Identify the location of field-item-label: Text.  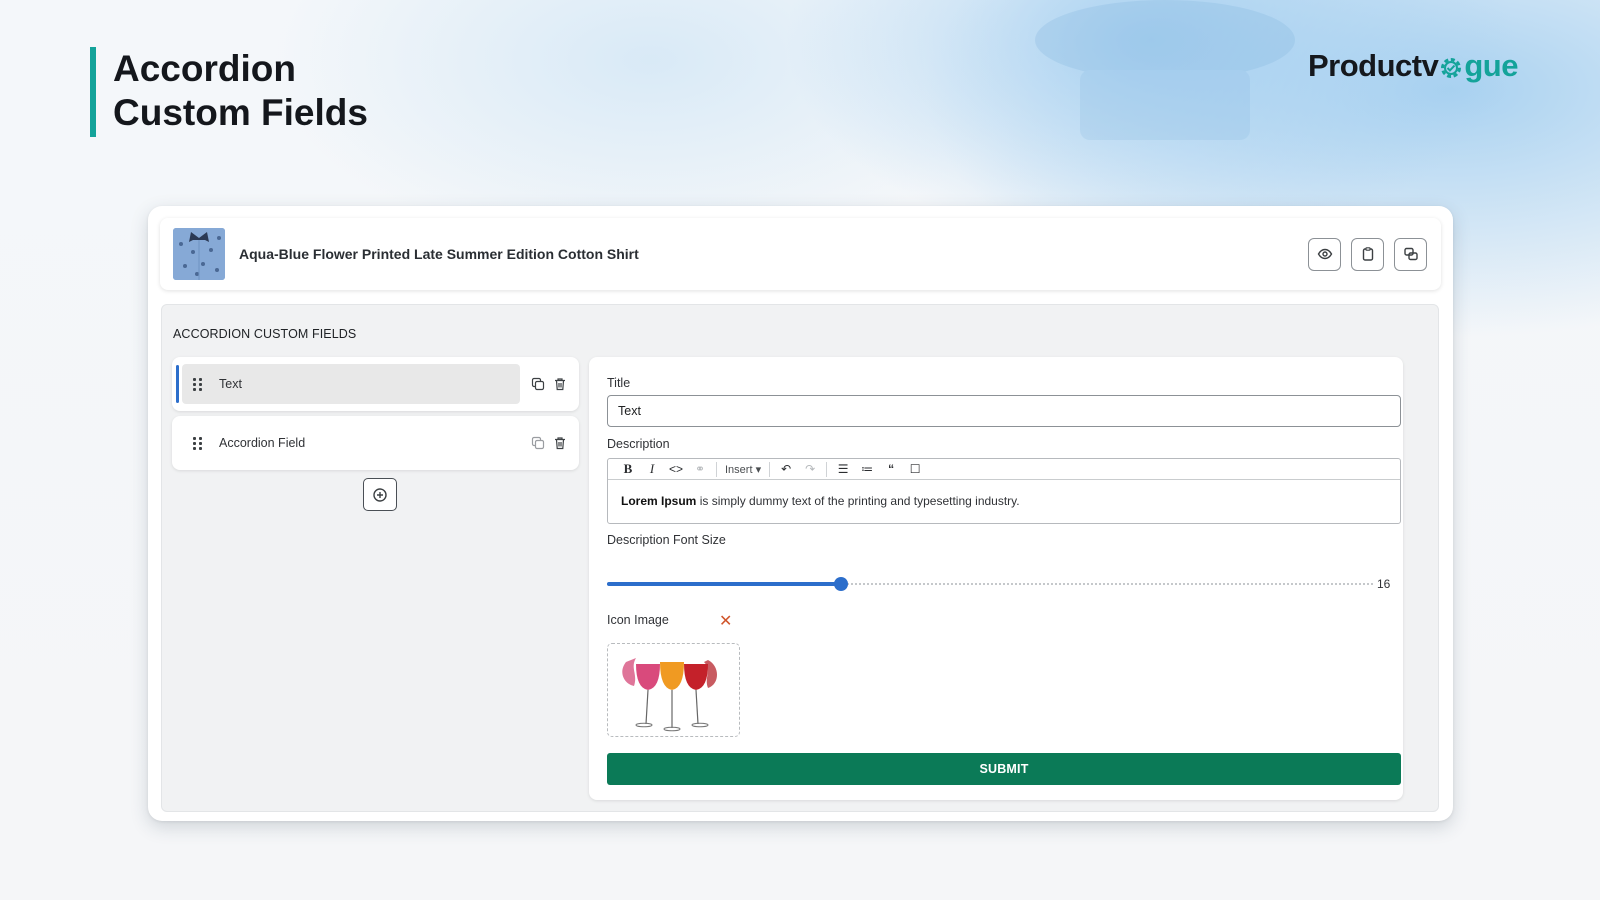
(230, 384).